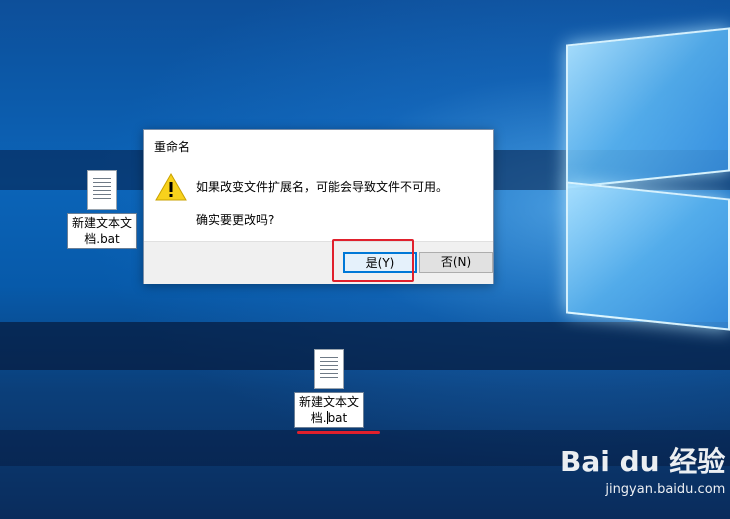  I want to click on rename-text-extension: bat, so click(337, 418).